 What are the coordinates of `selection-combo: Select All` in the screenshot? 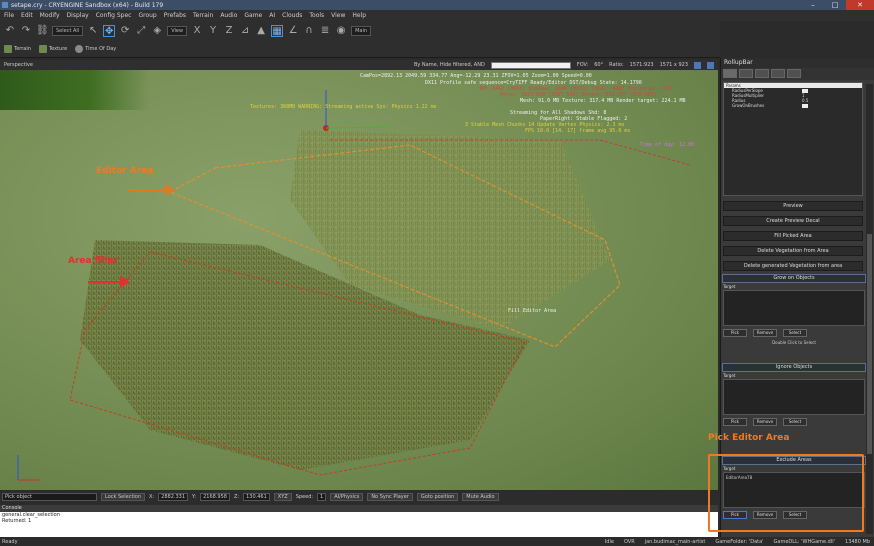 It's located at (68, 31).